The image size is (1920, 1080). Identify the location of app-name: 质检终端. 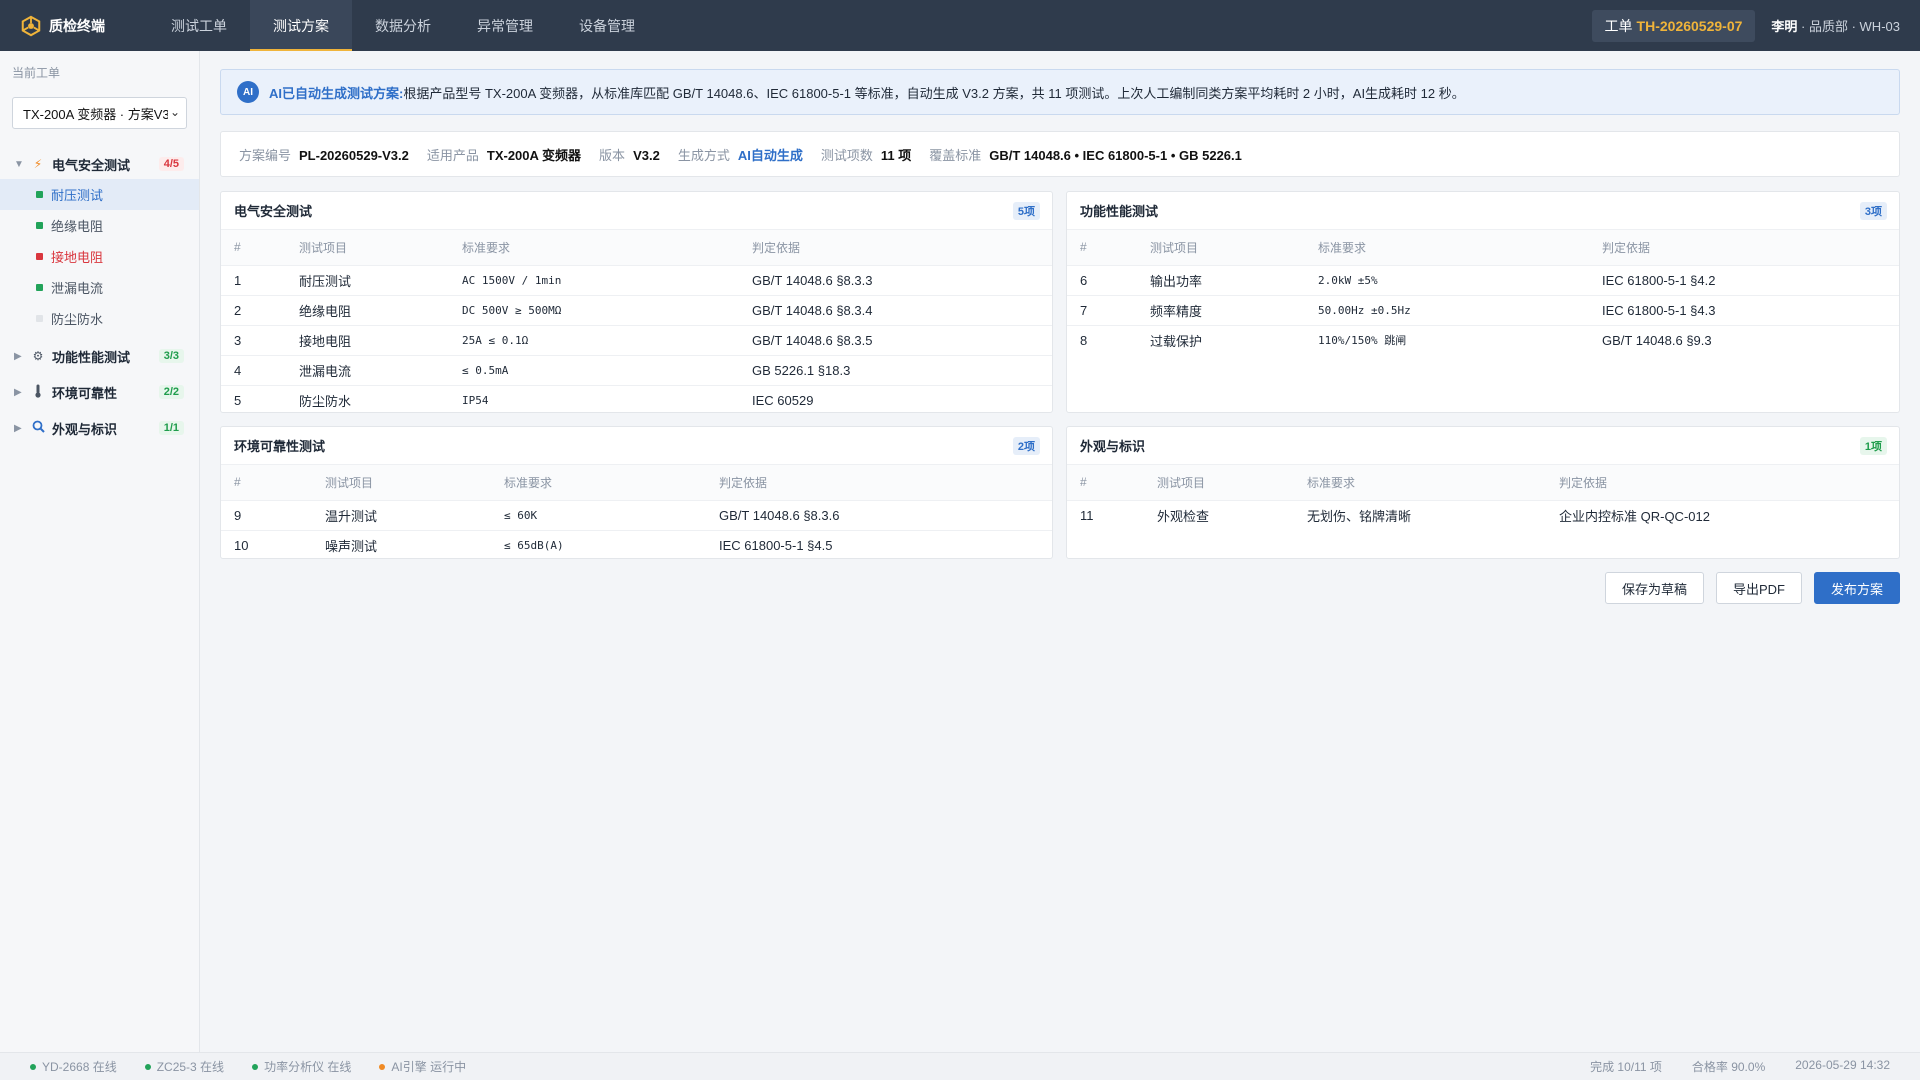
(77, 25).